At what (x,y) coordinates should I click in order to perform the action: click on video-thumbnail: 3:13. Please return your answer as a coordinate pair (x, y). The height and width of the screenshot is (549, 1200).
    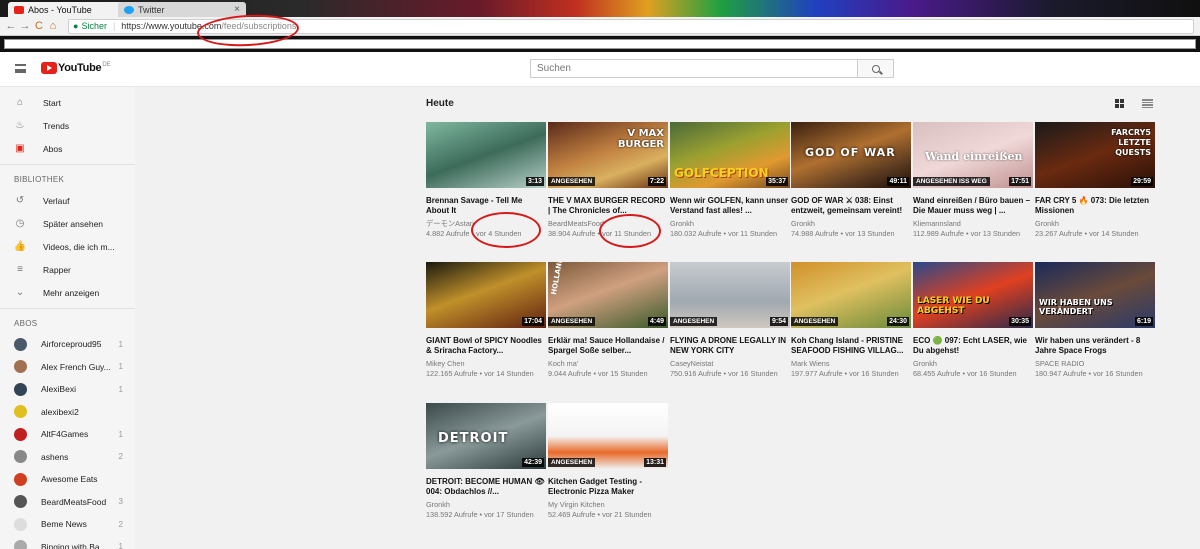
    Looking at the image, I should click on (486, 155).